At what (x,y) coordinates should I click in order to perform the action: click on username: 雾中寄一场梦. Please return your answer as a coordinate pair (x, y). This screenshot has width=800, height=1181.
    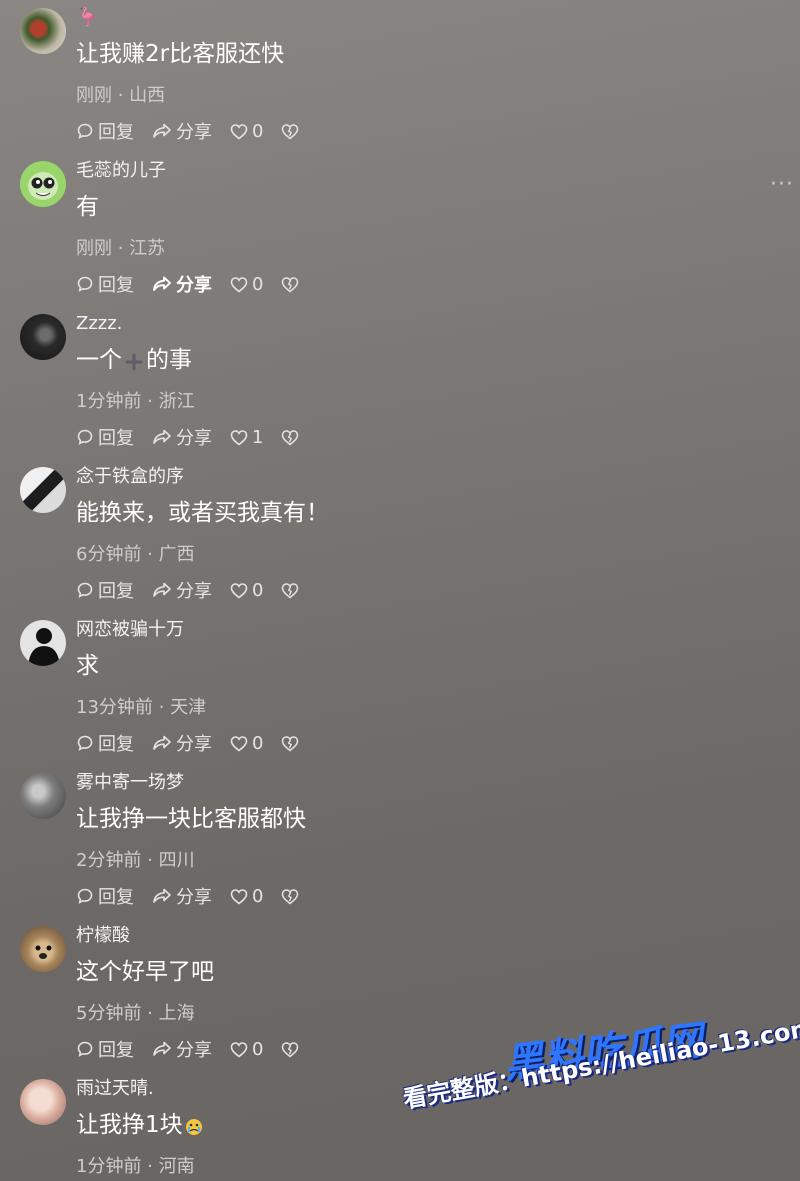
    Looking at the image, I should click on (130, 783).